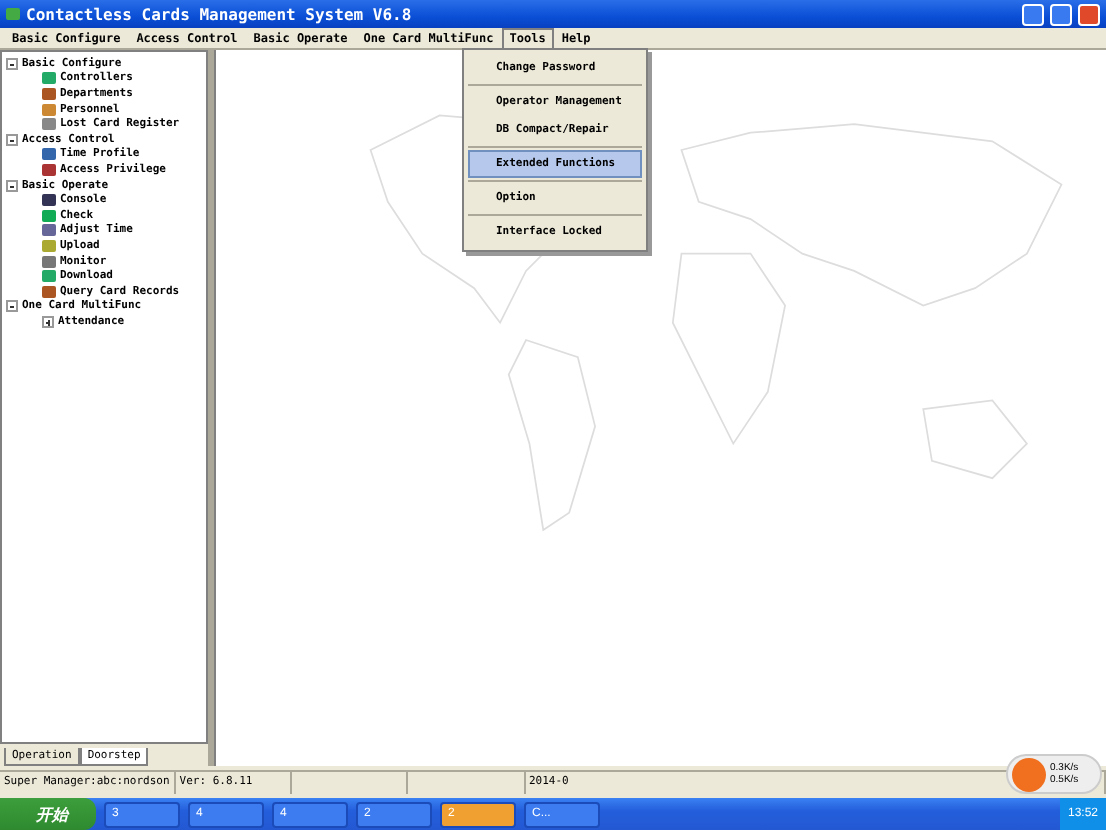 The width and height of the screenshot is (1106, 830). I want to click on start-button: 开始, so click(48, 814).